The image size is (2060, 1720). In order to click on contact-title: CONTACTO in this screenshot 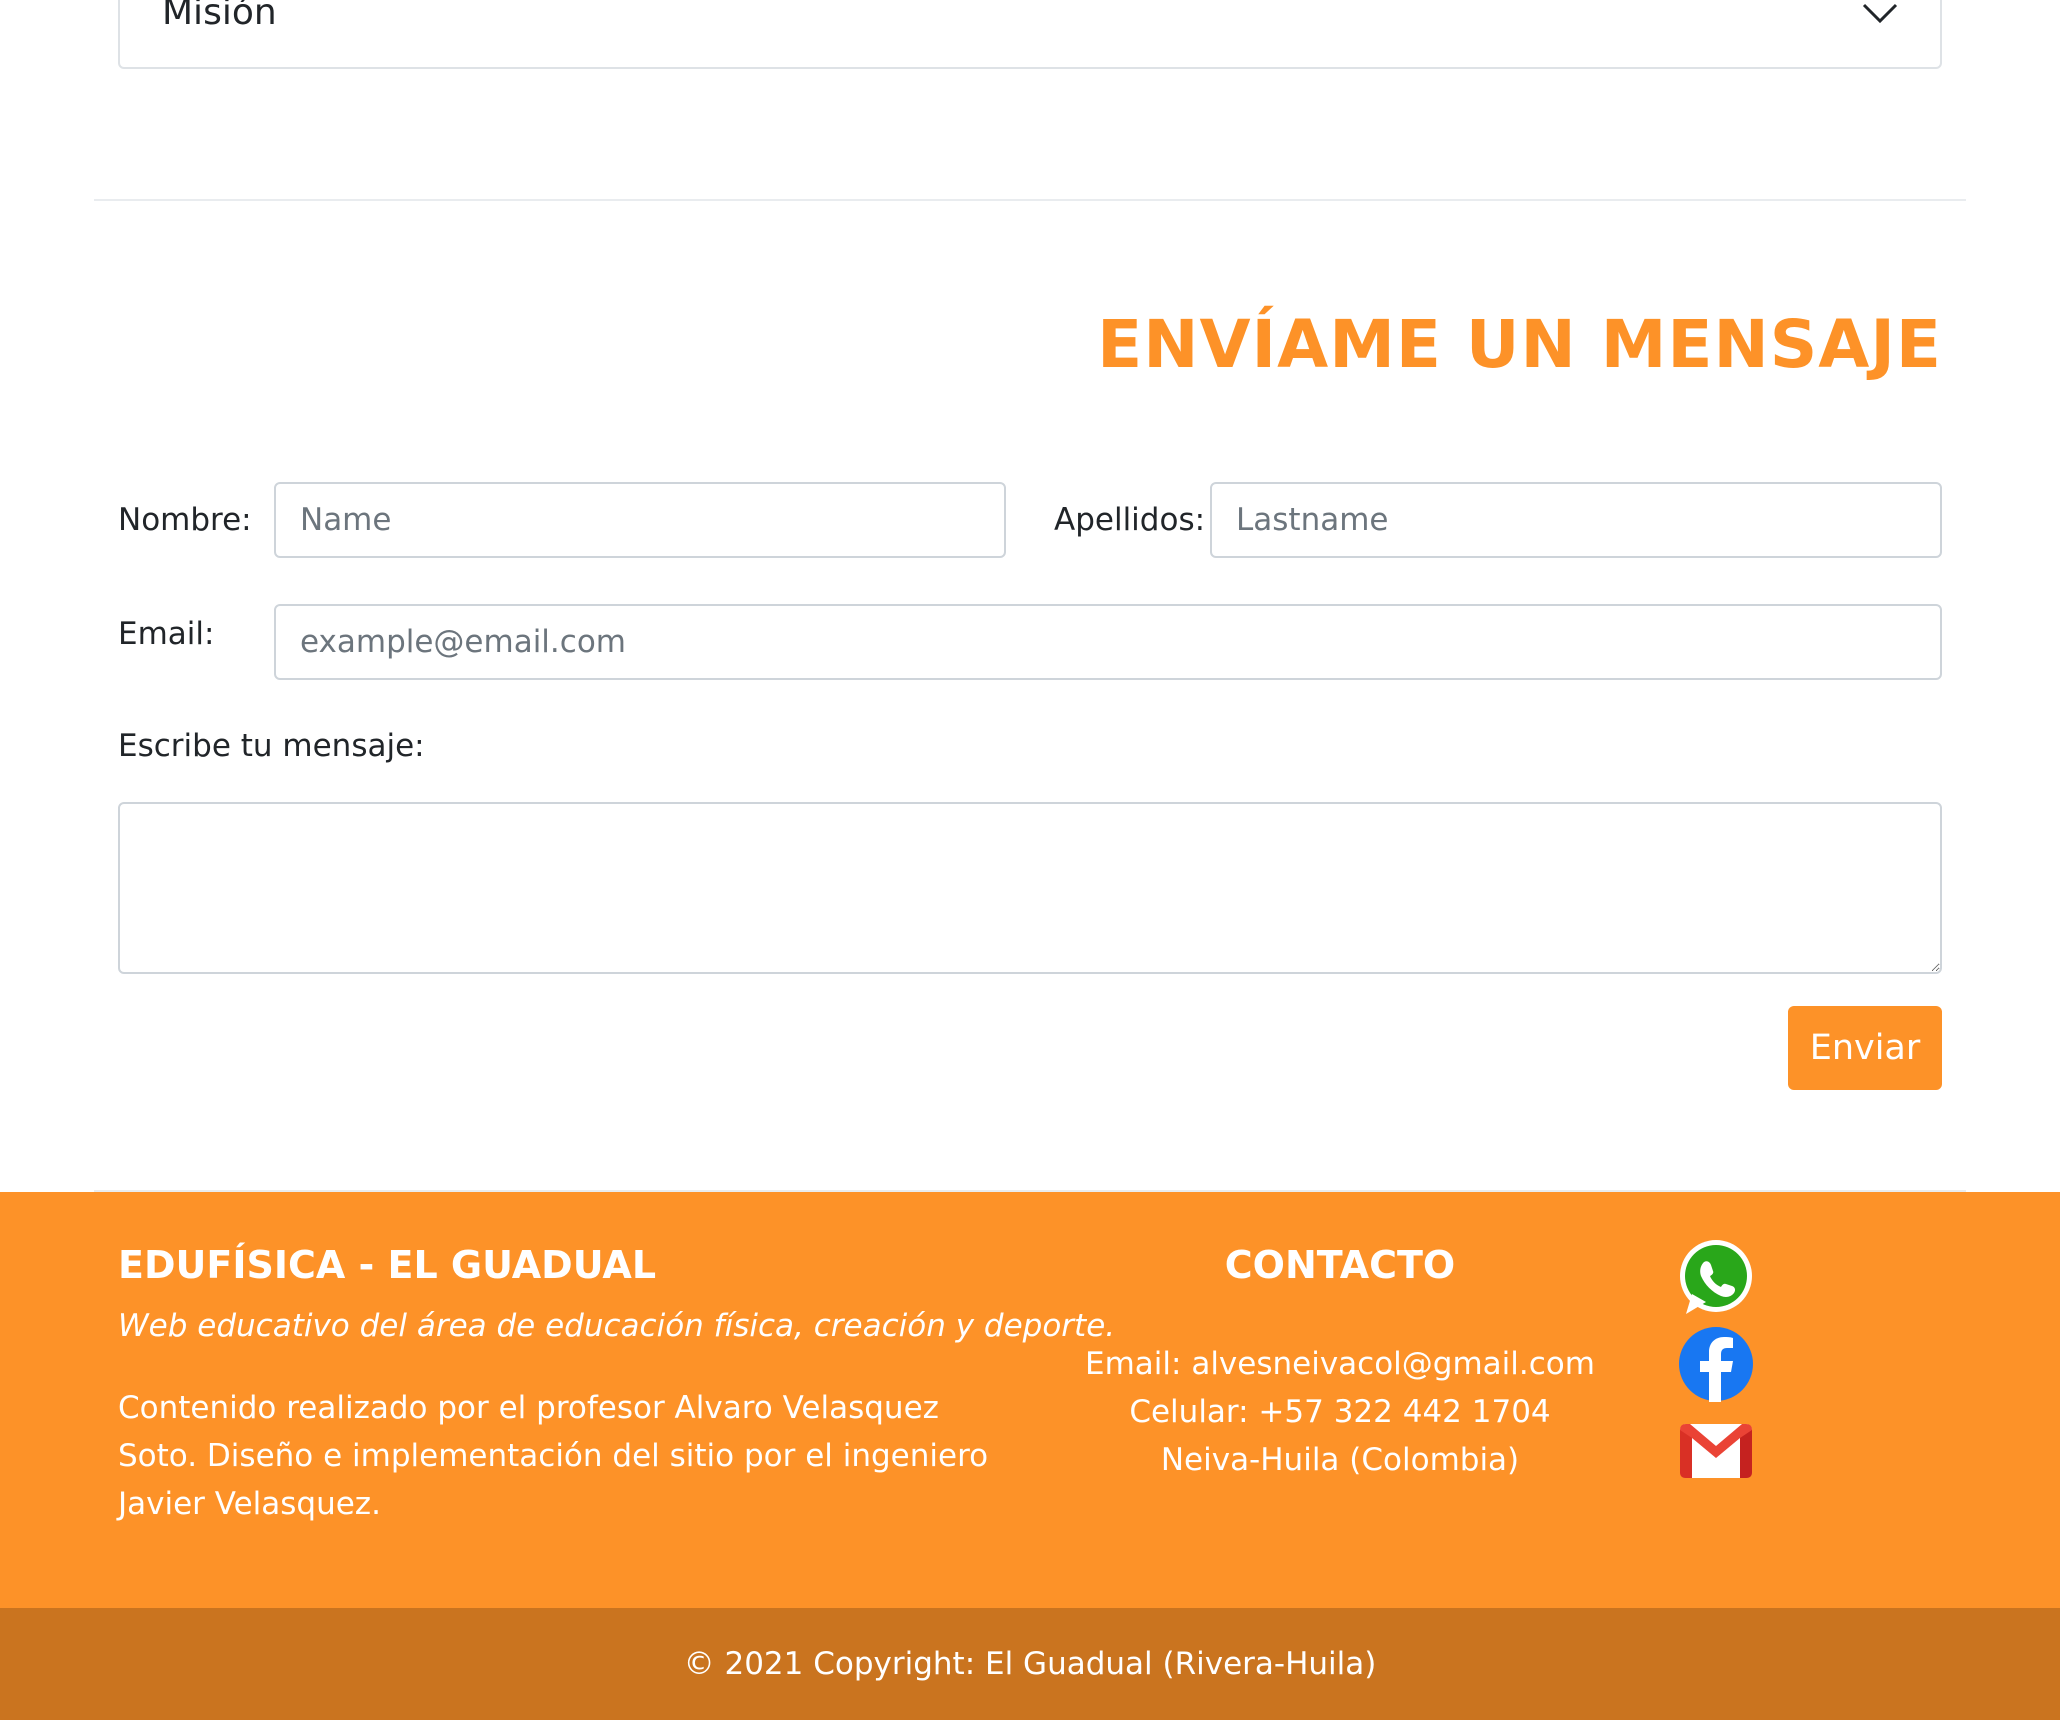, I will do `click(1340, 1265)`.